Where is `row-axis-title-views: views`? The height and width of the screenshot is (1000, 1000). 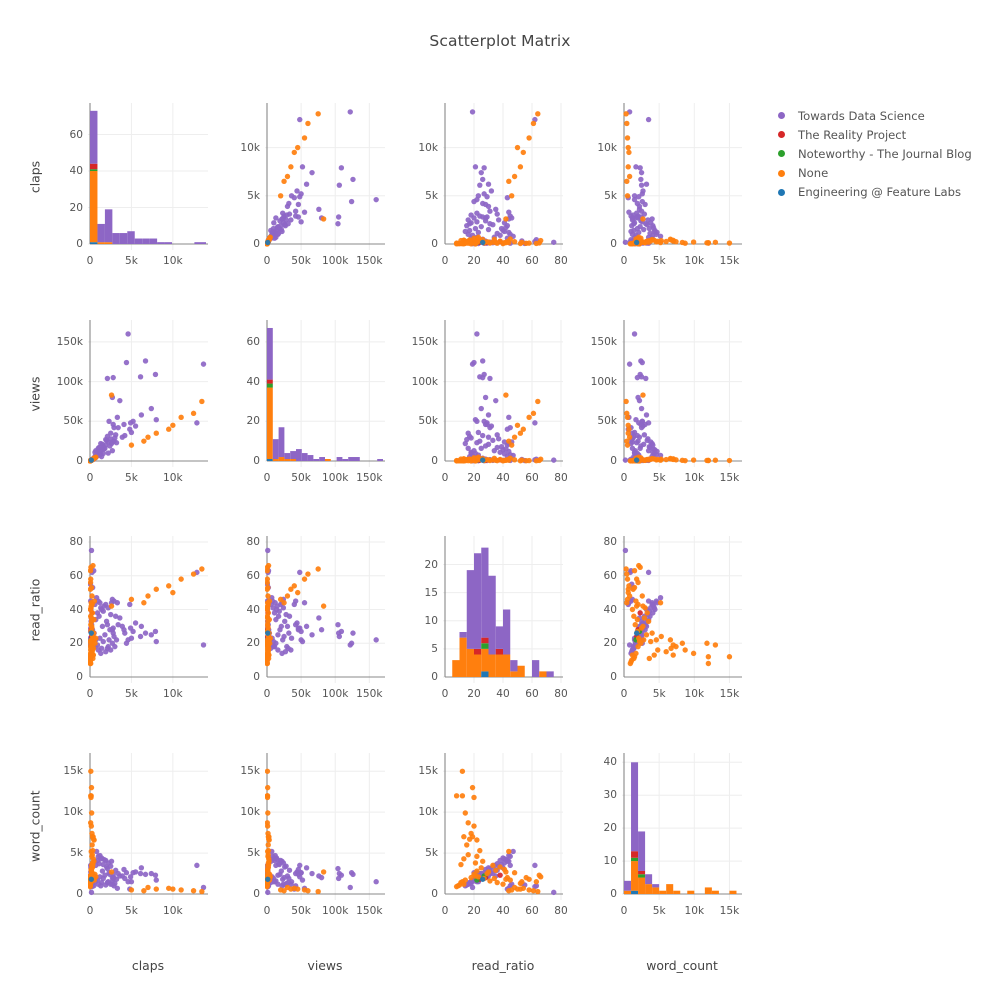
row-axis-title-views: views is located at coordinates (35, 393).